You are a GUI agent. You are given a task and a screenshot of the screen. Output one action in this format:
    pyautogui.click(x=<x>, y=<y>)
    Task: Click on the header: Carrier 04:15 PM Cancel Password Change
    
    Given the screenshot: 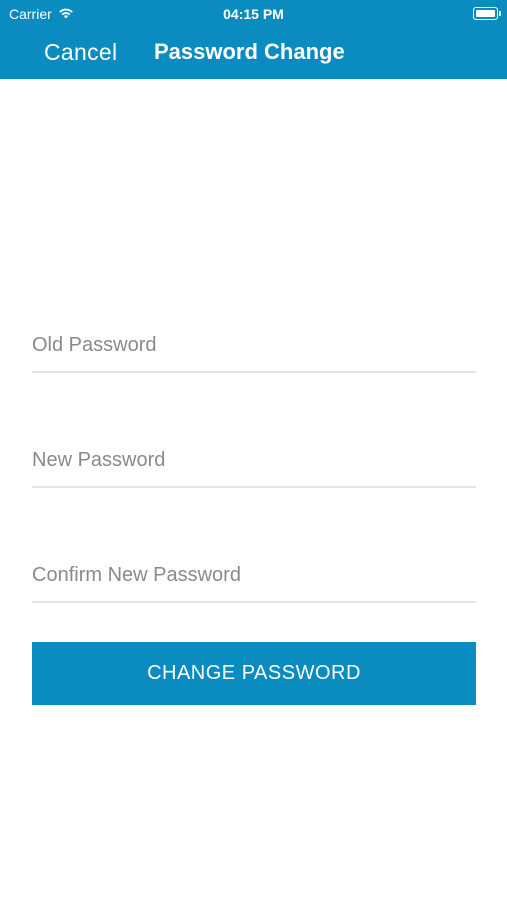 What is the action you would take?
    pyautogui.click(x=253, y=39)
    